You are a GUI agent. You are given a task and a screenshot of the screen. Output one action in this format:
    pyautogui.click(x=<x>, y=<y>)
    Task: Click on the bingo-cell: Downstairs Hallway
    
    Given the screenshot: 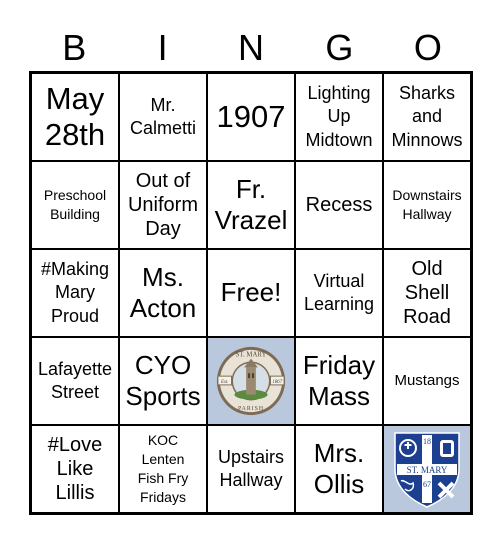 What is the action you would take?
    pyautogui.click(x=427, y=205)
    